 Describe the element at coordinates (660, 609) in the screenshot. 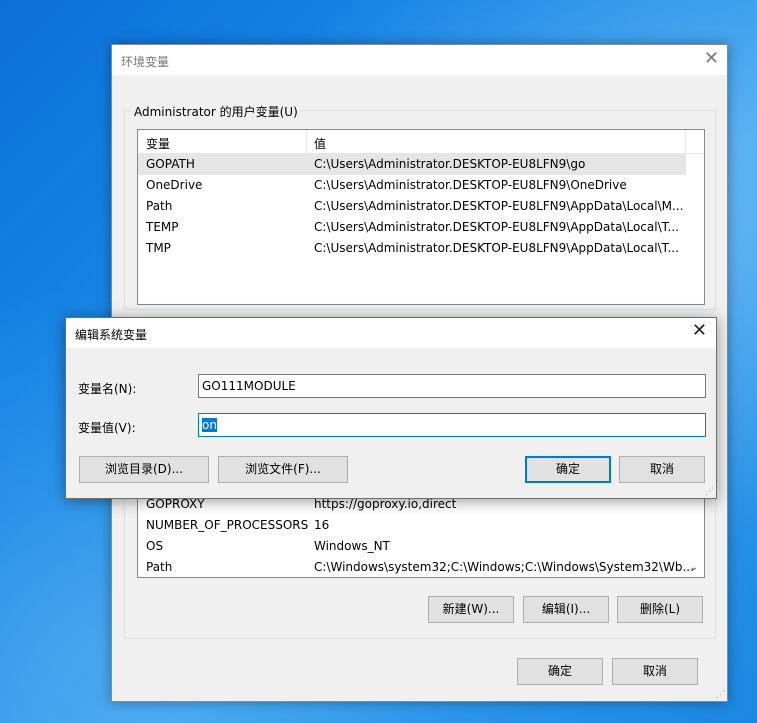

I see `delete-system-var-button: 删除(L)` at that location.